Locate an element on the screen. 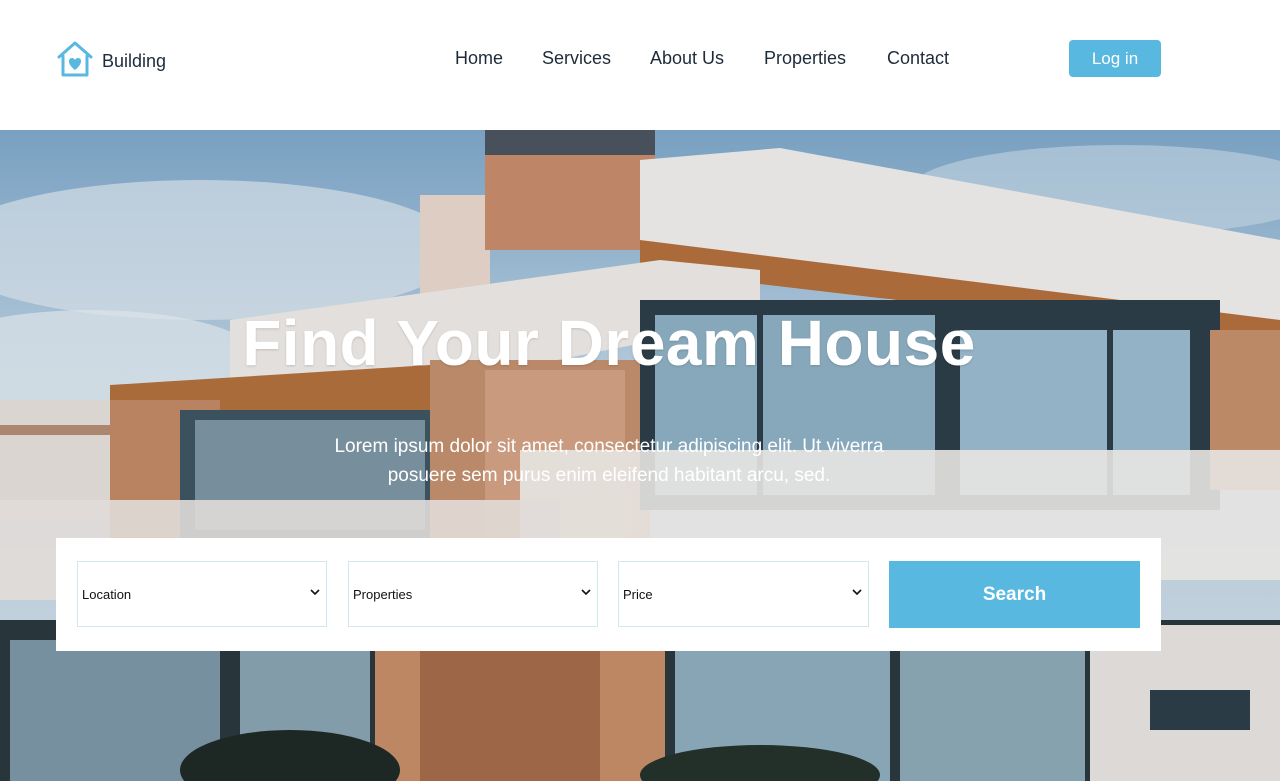  properties-select-label: Properties is located at coordinates (383, 594).